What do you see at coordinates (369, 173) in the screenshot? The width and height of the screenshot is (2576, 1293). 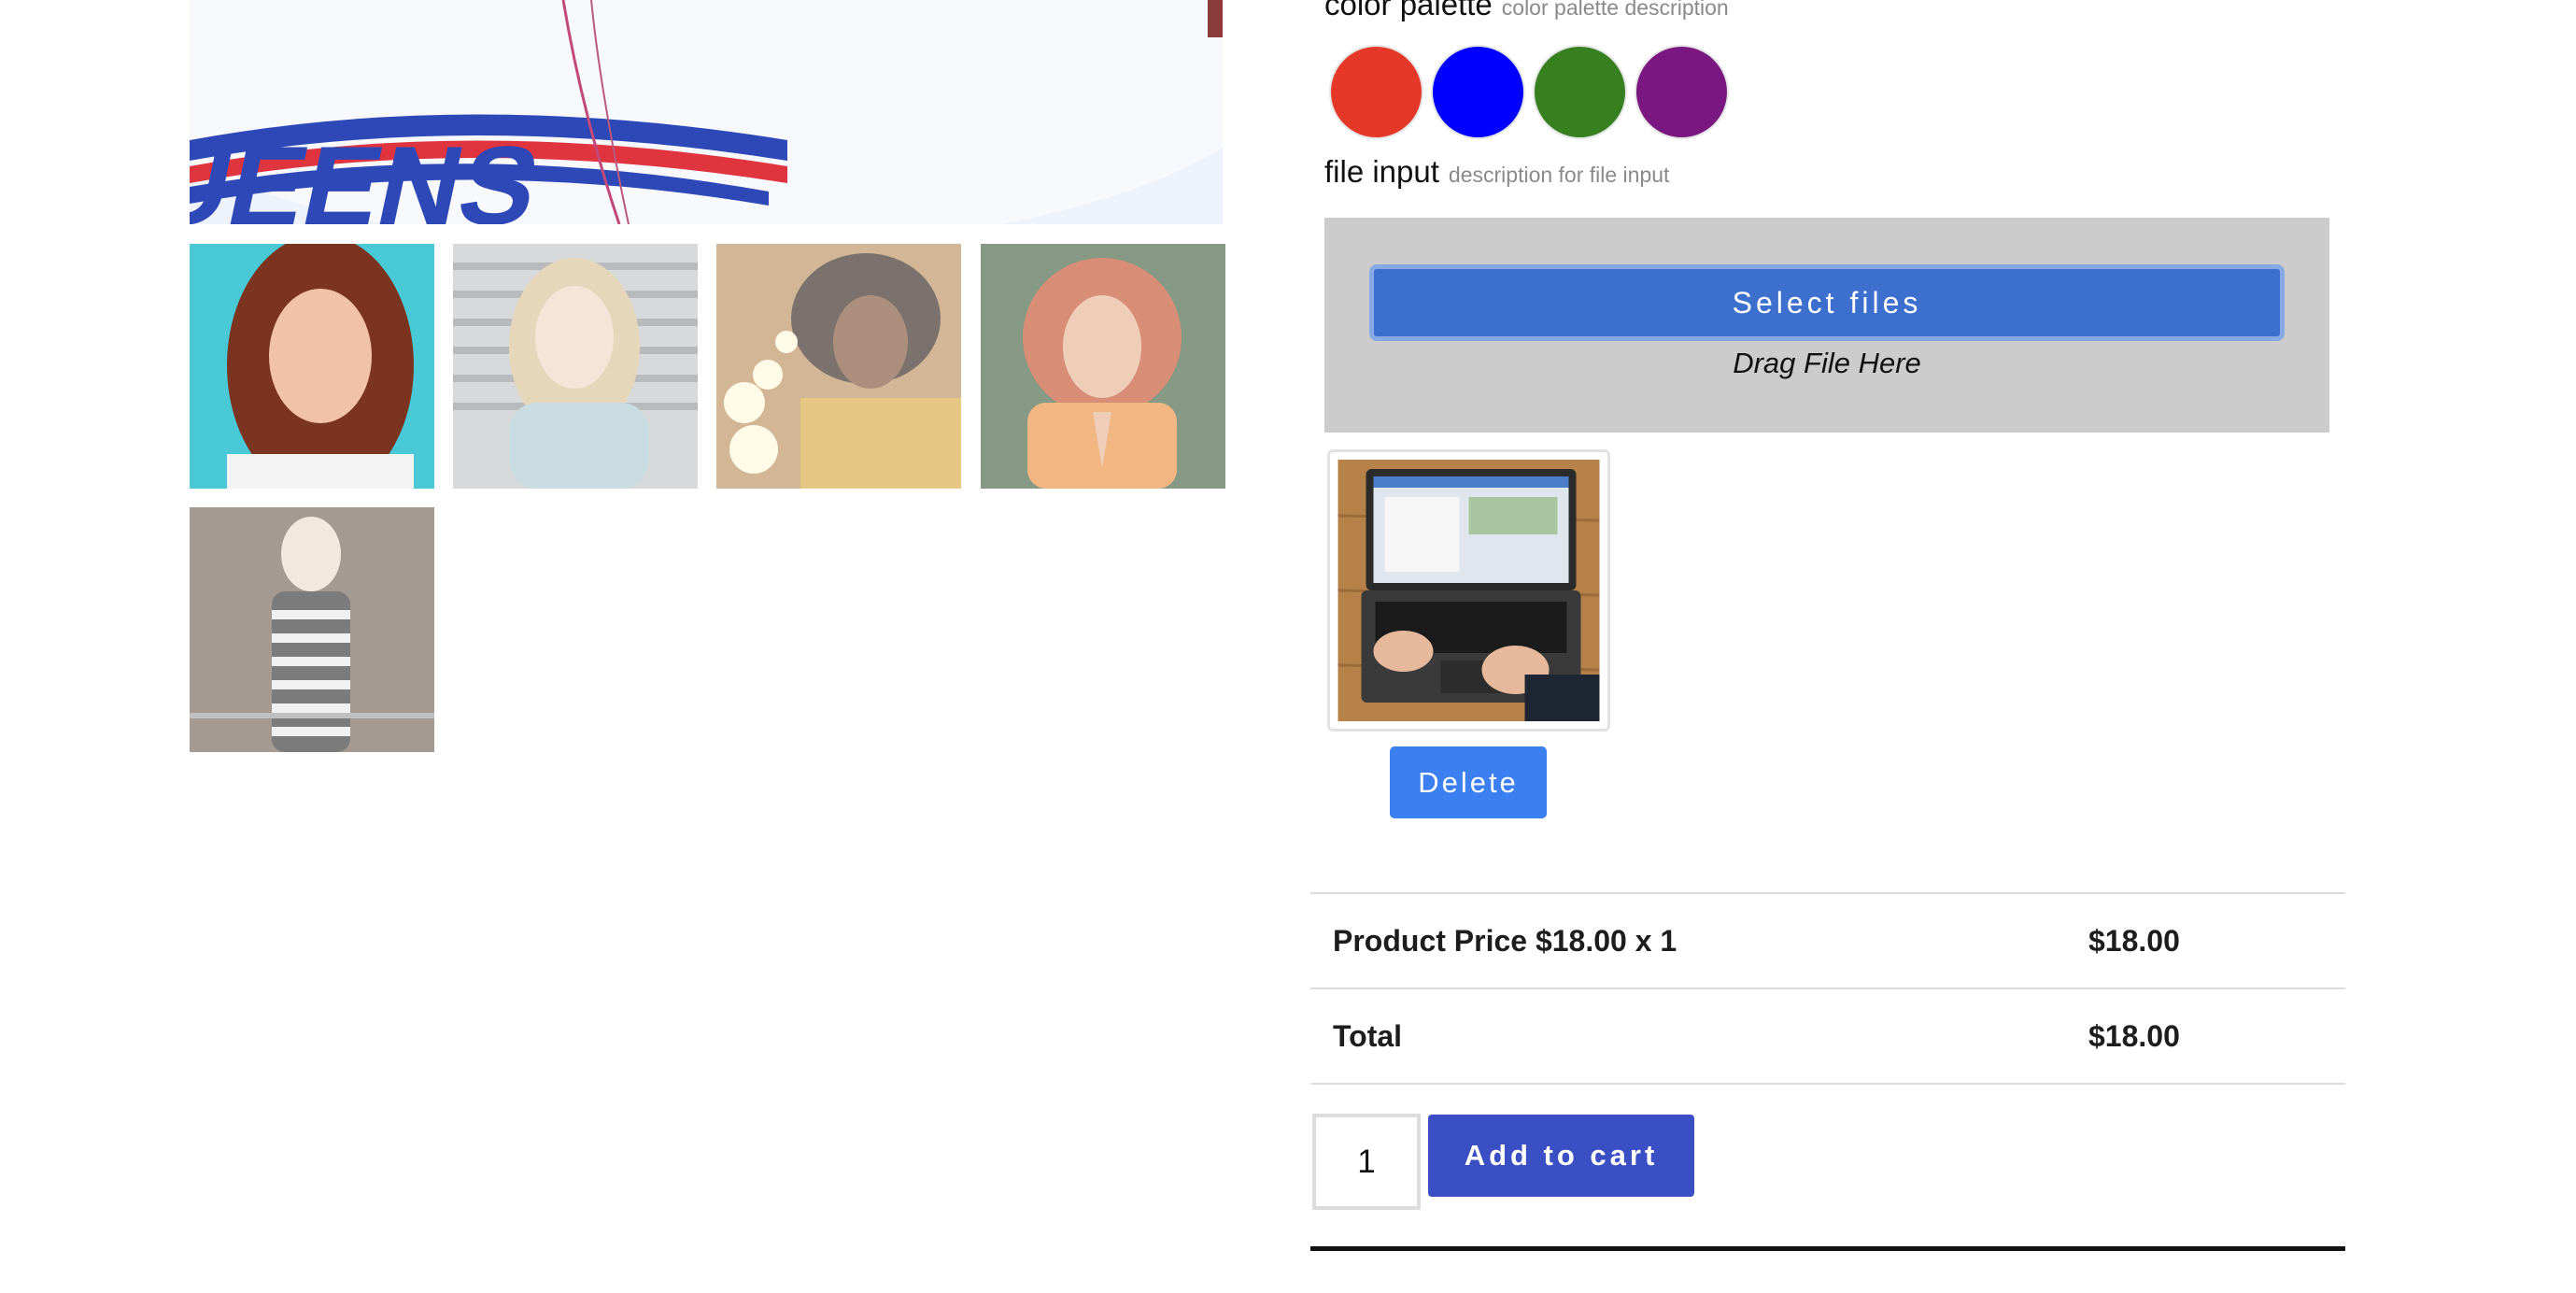 I see `svg-text: UEENS` at bounding box center [369, 173].